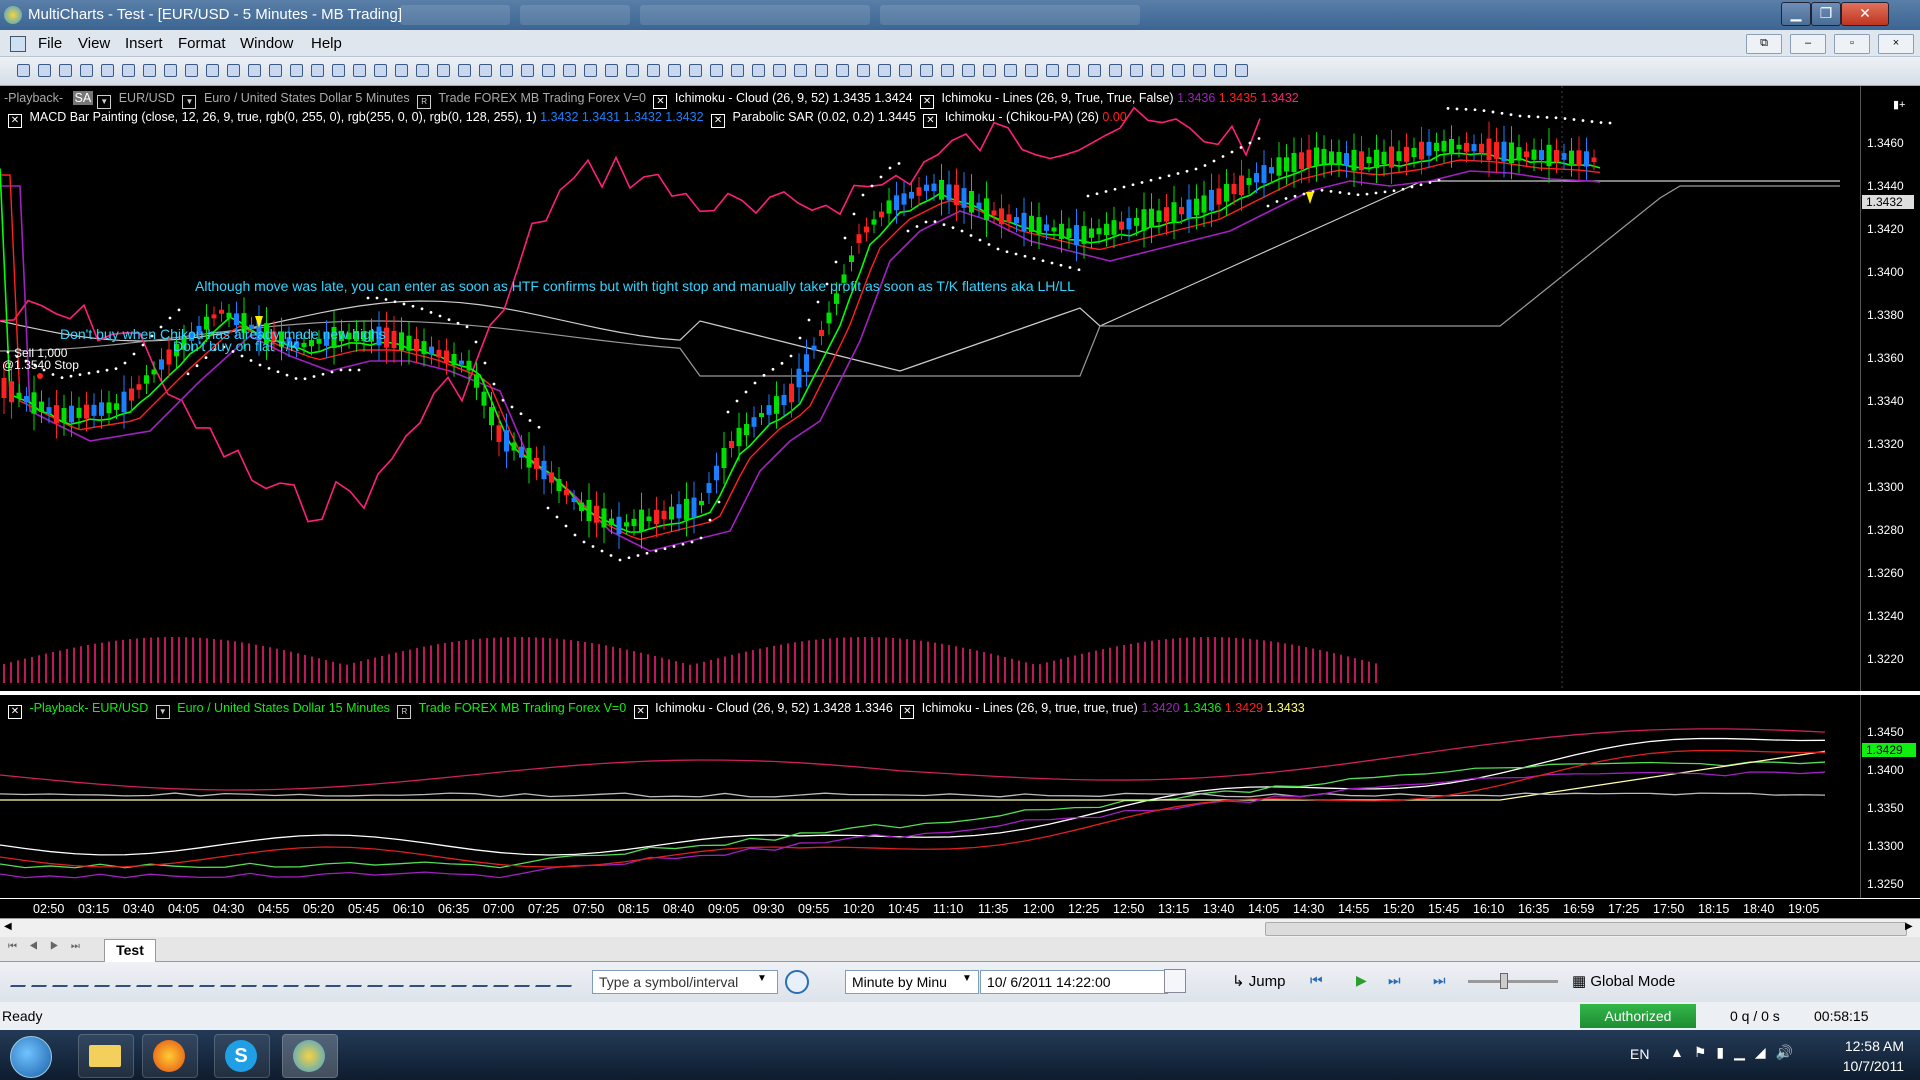 The image size is (1920, 1080). I want to click on tab-test: Test, so click(130, 950).